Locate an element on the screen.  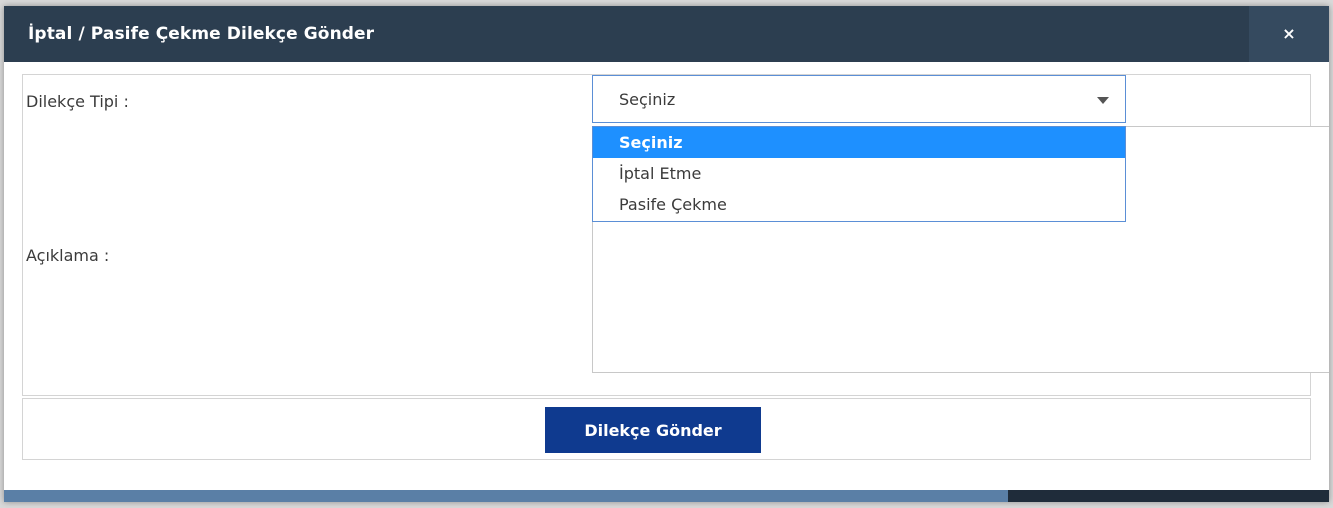
petition-type-dropdown: Seçiniz İptal Etme Pasife Çekme is located at coordinates (859, 174).